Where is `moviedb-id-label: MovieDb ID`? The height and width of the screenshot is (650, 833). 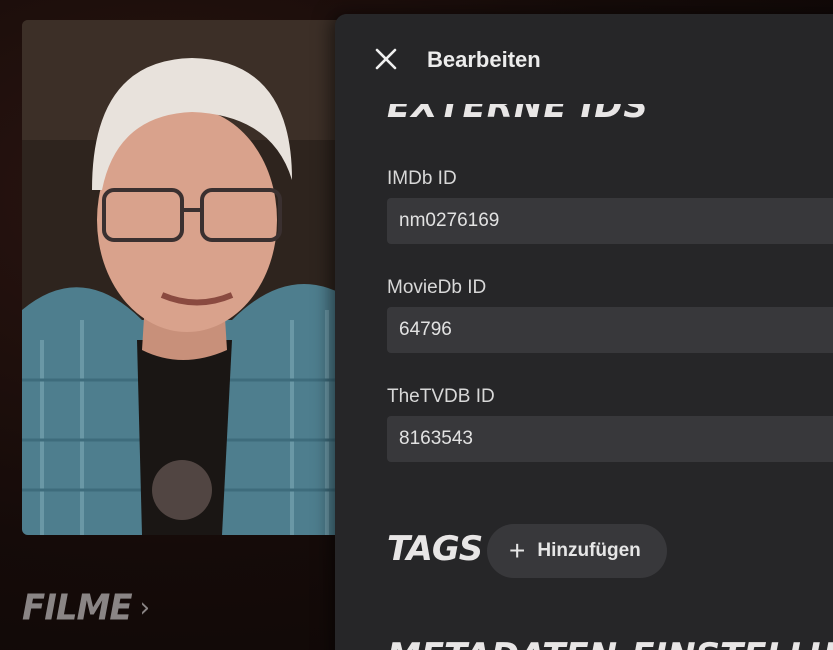
moviedb-id-label: MovieDb ID is located at coordinates (437, 287).